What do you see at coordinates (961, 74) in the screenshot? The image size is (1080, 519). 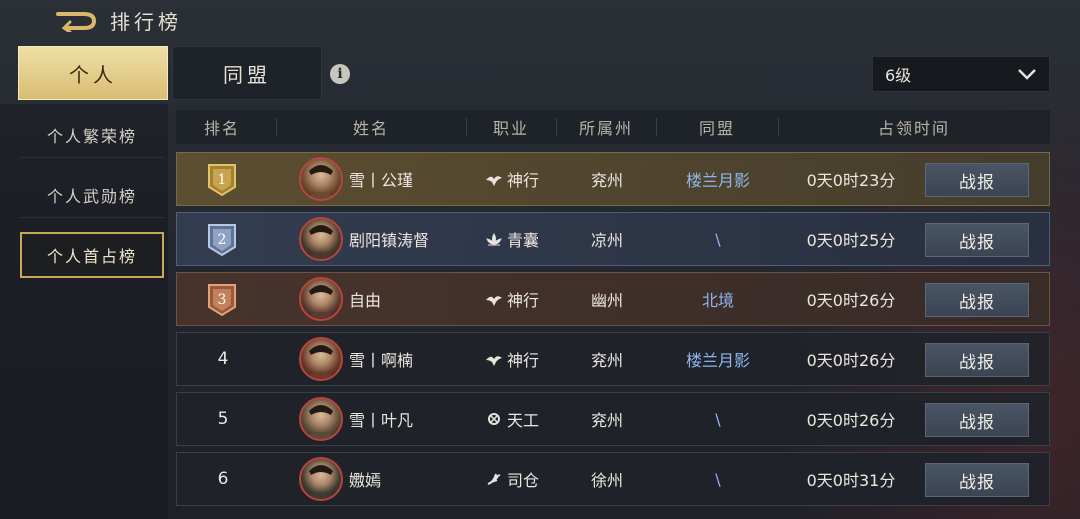 I see `level-dropdown: 6级` at bounding box center [961, 74].